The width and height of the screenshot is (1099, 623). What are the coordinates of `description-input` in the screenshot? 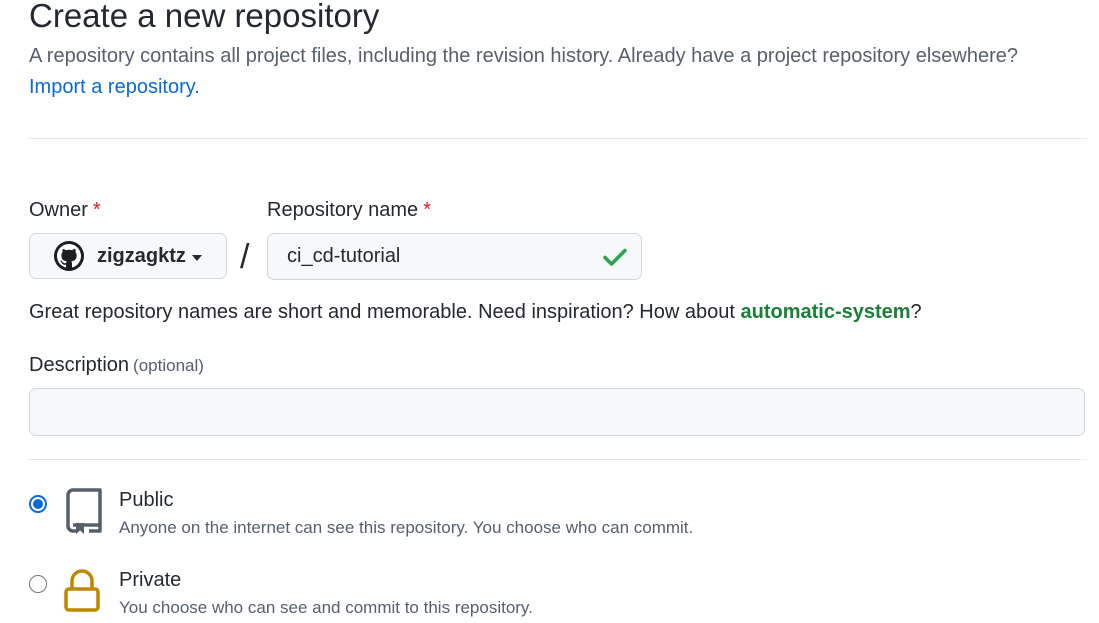 It's located at (557, 412).